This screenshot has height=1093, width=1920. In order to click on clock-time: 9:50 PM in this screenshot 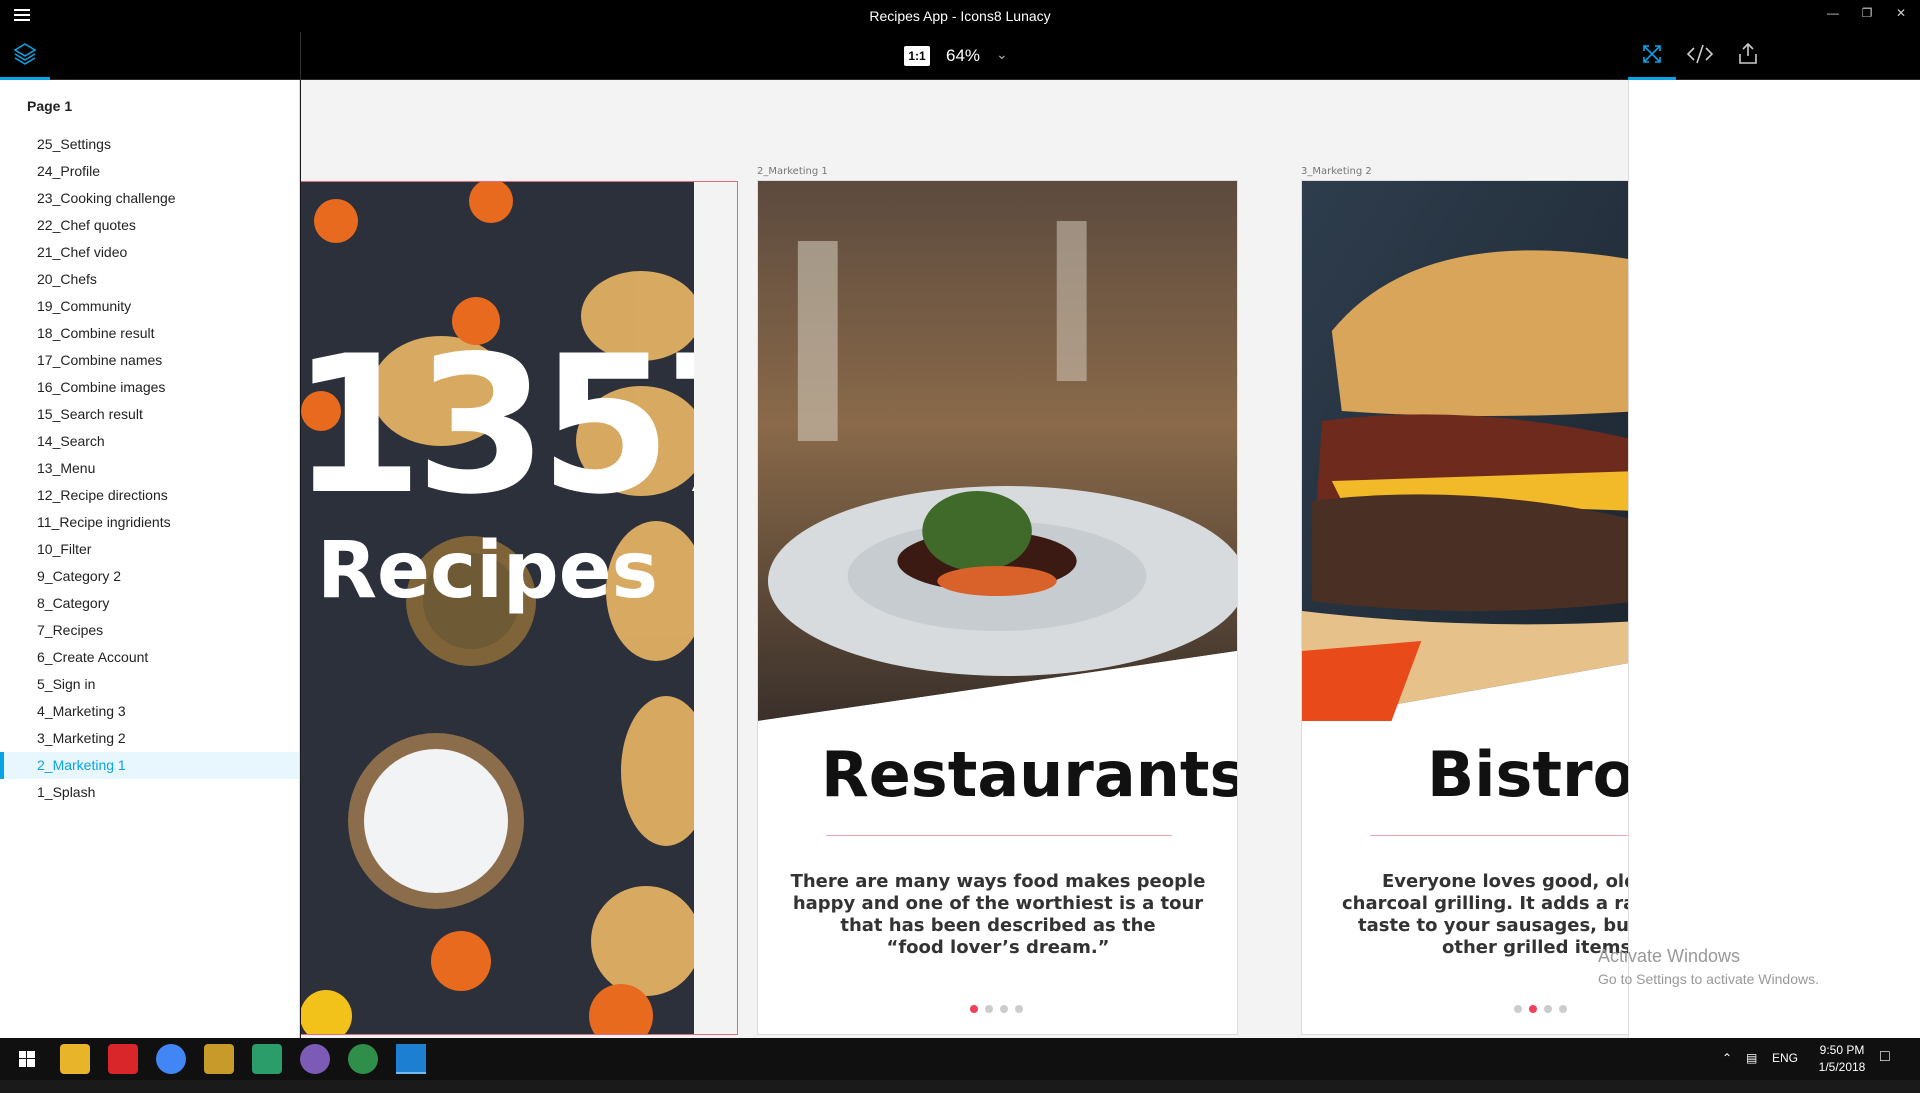, I will do `click(1842, 1050)`.